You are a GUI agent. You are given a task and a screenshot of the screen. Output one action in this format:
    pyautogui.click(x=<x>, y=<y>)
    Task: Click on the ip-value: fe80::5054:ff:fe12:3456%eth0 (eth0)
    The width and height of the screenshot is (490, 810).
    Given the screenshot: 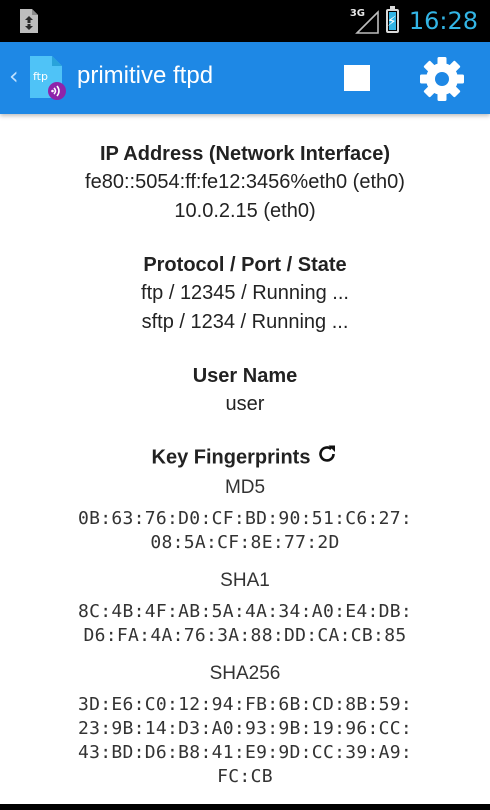 What is the action you would take?
    pyautogui.click(x=245, y=182)
    